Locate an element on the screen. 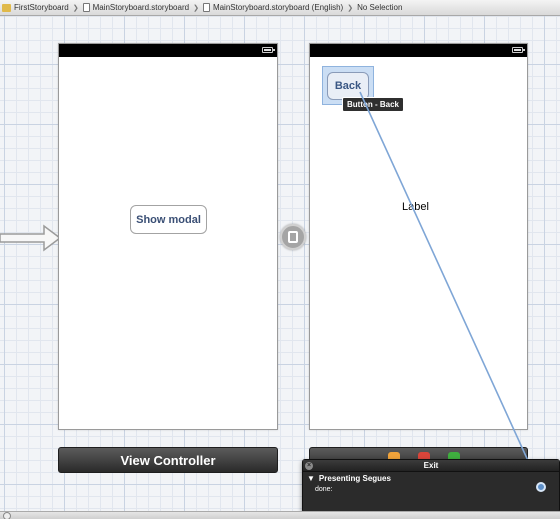  segue-glyph is located at coordinates (293, 237).